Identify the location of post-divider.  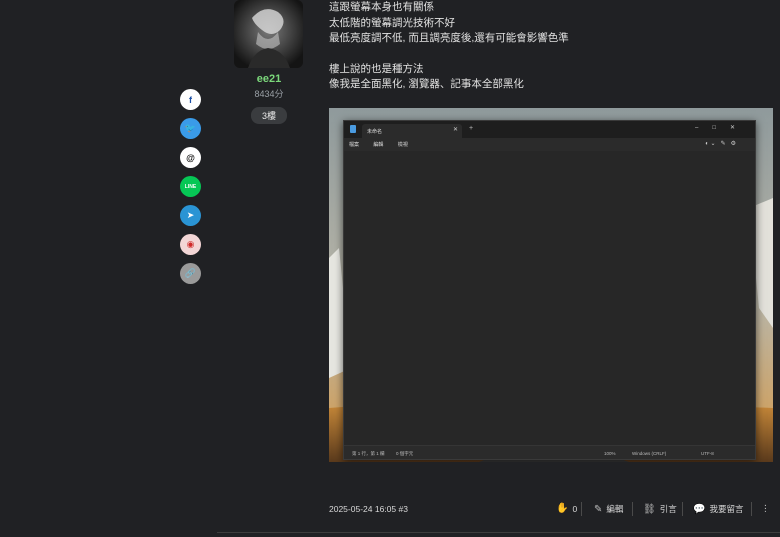
(498, 532).